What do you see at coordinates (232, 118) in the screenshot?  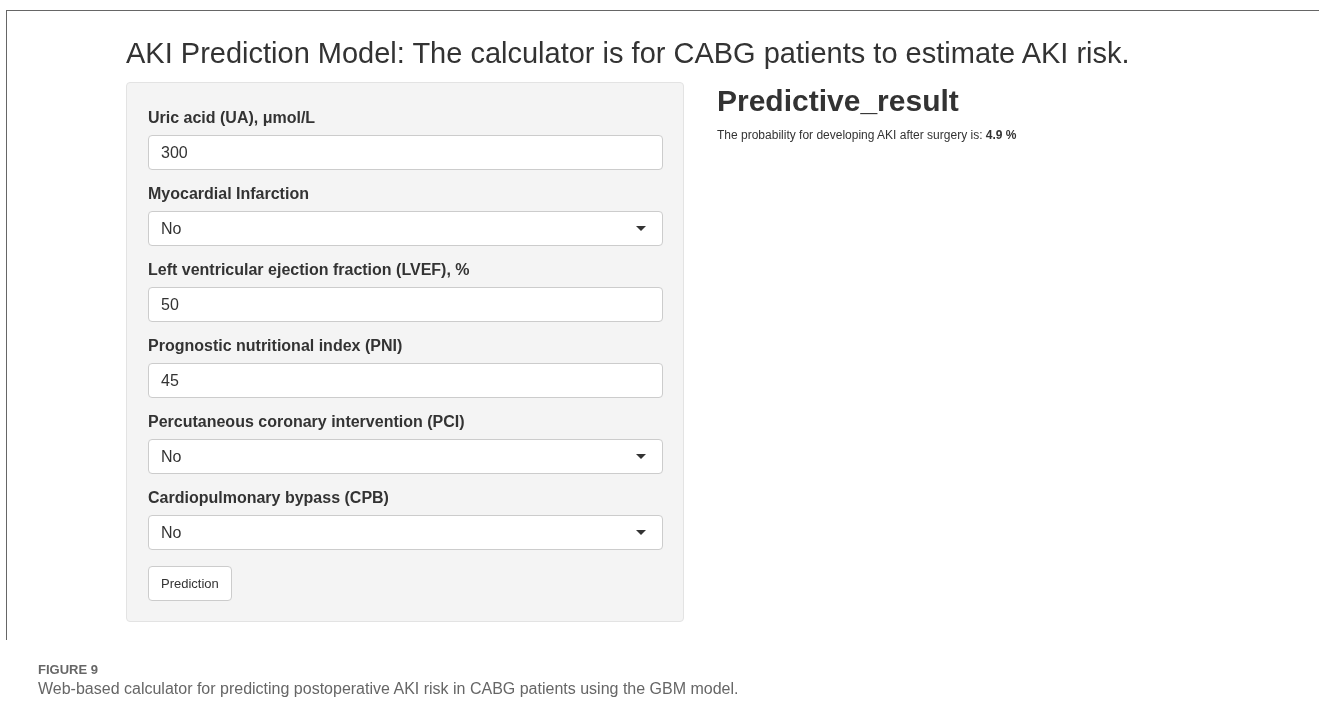 I see `field-label: Uric acid (UA), μmol/L` at bounding box center [232, 118].